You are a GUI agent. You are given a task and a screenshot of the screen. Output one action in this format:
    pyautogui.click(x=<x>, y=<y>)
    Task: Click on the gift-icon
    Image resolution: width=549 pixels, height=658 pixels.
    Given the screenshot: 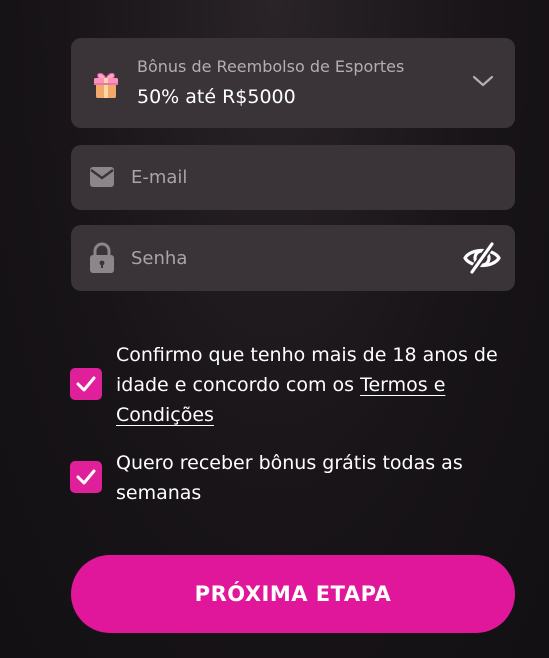 What is the action you would take?
    pyautogui.click(x=106, y=85)
    